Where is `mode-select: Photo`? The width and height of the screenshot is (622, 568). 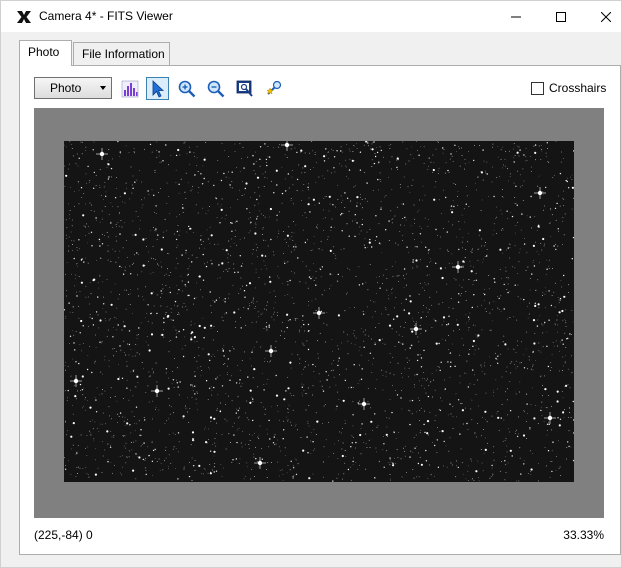 mode-select: Photo is located at coordinates (73, 88).